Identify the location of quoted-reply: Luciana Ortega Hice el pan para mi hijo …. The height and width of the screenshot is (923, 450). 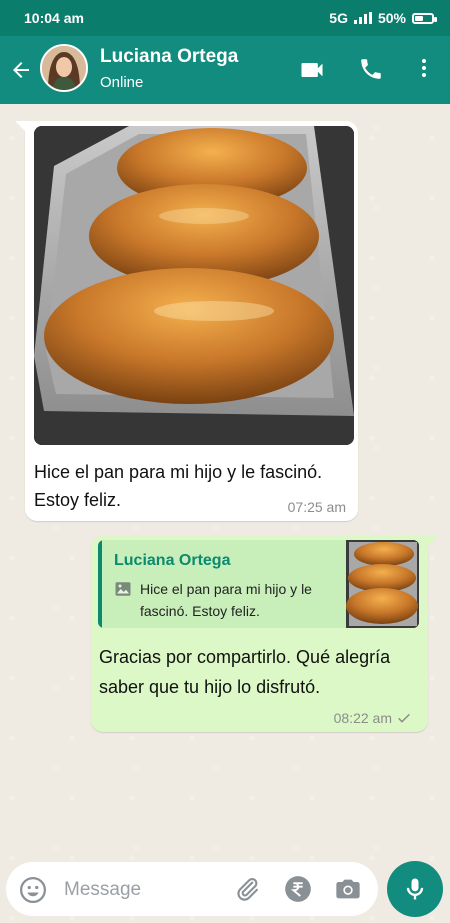
(258, 584).